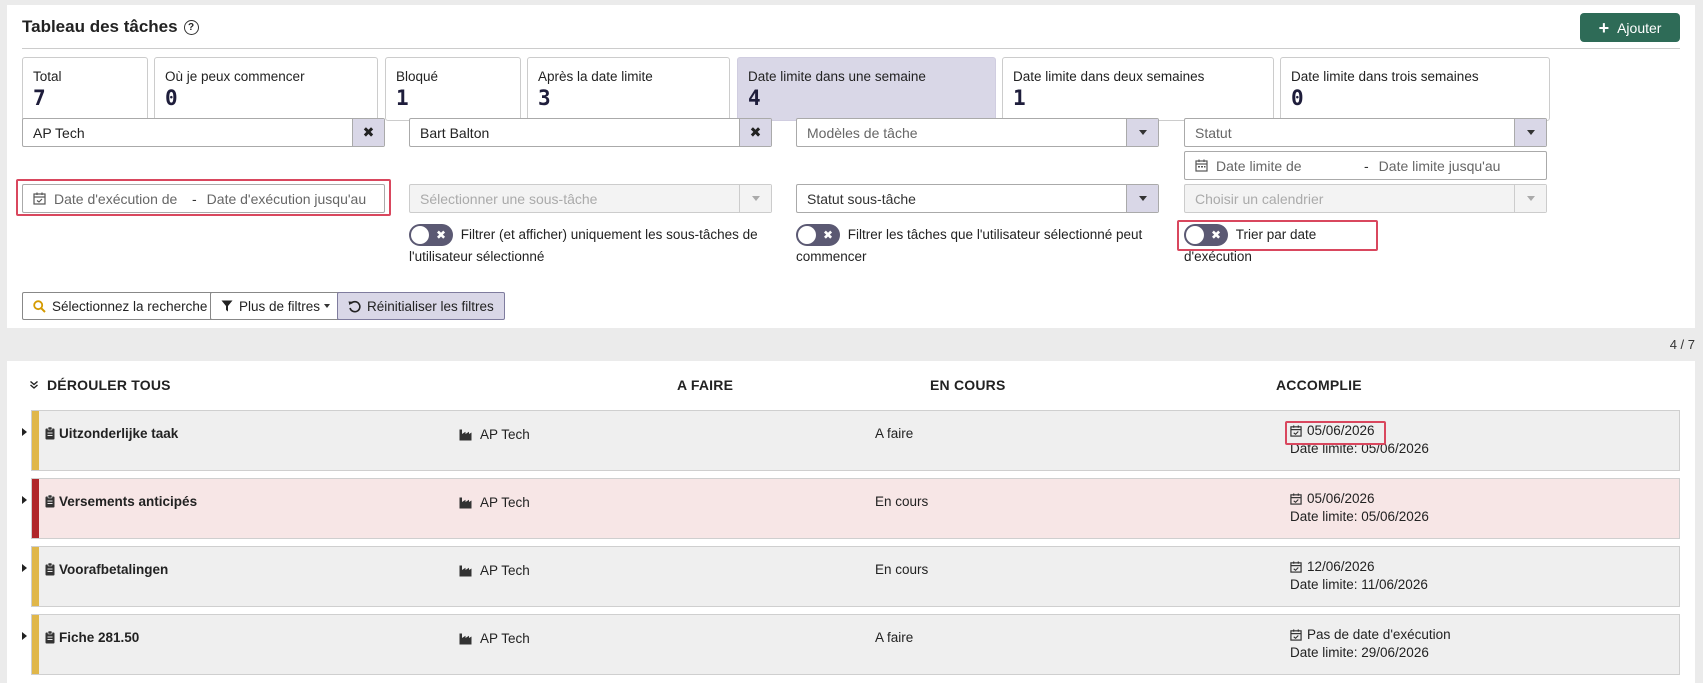 This screenshot has height=683, width=1703. What do you see at coordinates (1359, 584) in the screenshot?
I see `due-date: Date limite: 11/06/2026` at bounding box center [1359, 584].